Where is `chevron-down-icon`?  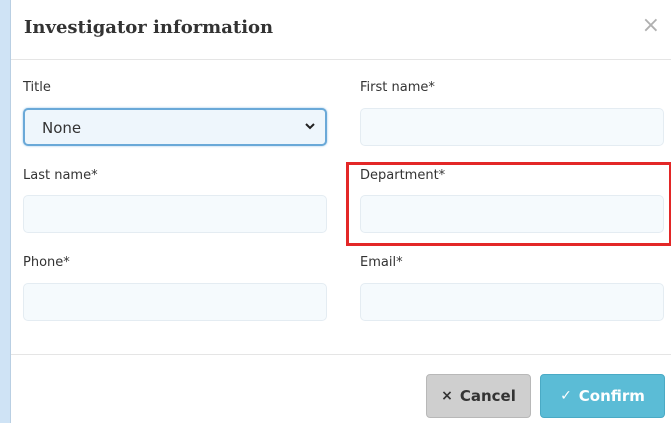 chevron-down-icon is located at coordinates (310, 126).